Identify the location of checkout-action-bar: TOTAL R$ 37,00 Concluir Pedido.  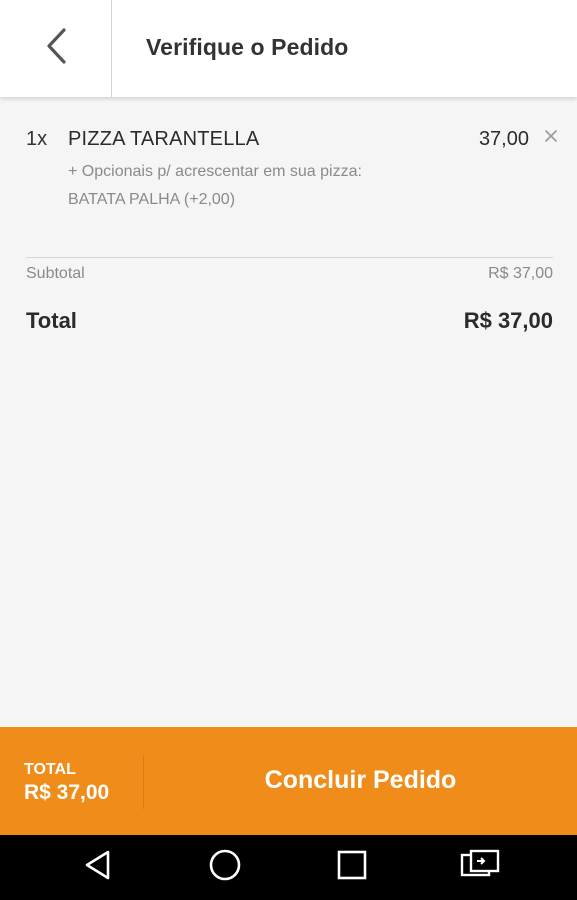
(288, 781).